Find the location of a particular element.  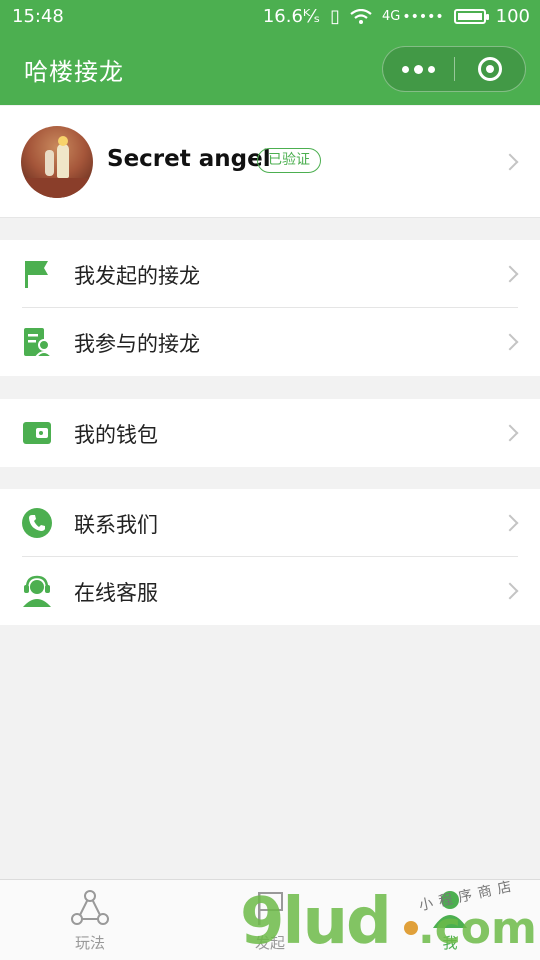

menu-item-label: 我参与的接龙 is located at coordinates (137, 344).